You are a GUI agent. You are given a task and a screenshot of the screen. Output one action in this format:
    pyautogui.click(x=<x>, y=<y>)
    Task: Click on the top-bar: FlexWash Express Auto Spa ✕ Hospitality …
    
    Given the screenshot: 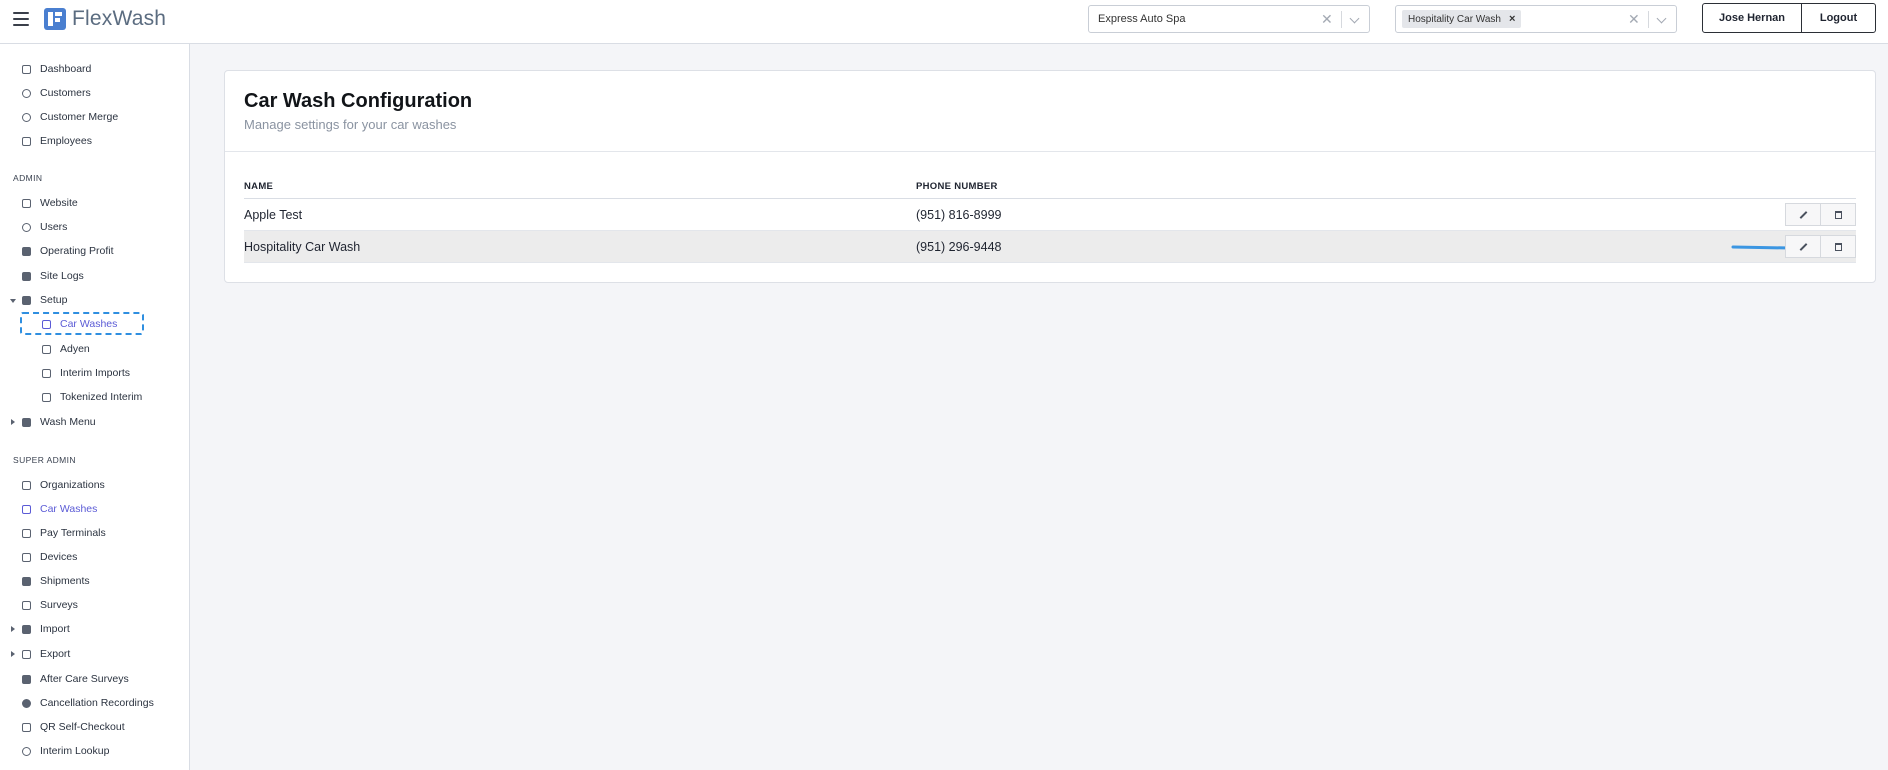 What is the action you would take?
    pyautogui.click(x=944, y=22)
    